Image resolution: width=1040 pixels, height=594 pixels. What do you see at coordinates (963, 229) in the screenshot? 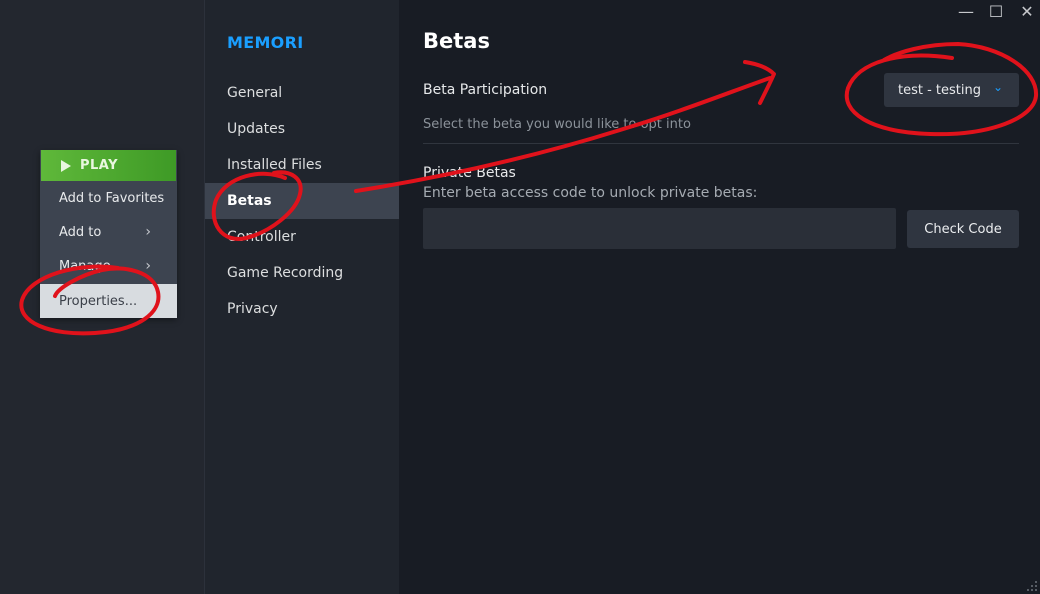
I see `check-code-button: Check Code` at bounding box center [963, 229].